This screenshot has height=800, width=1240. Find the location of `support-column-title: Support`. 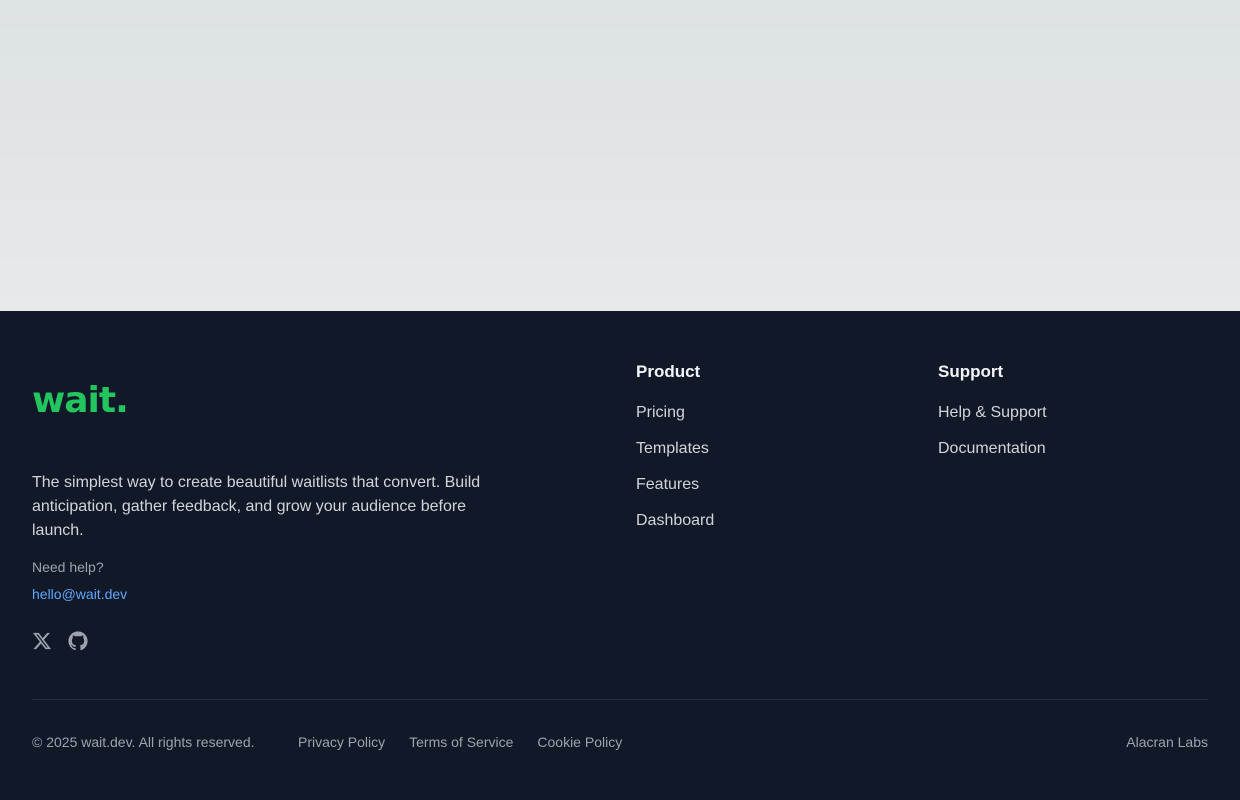

support-column-title: Support is located at coordinates (971, 371).